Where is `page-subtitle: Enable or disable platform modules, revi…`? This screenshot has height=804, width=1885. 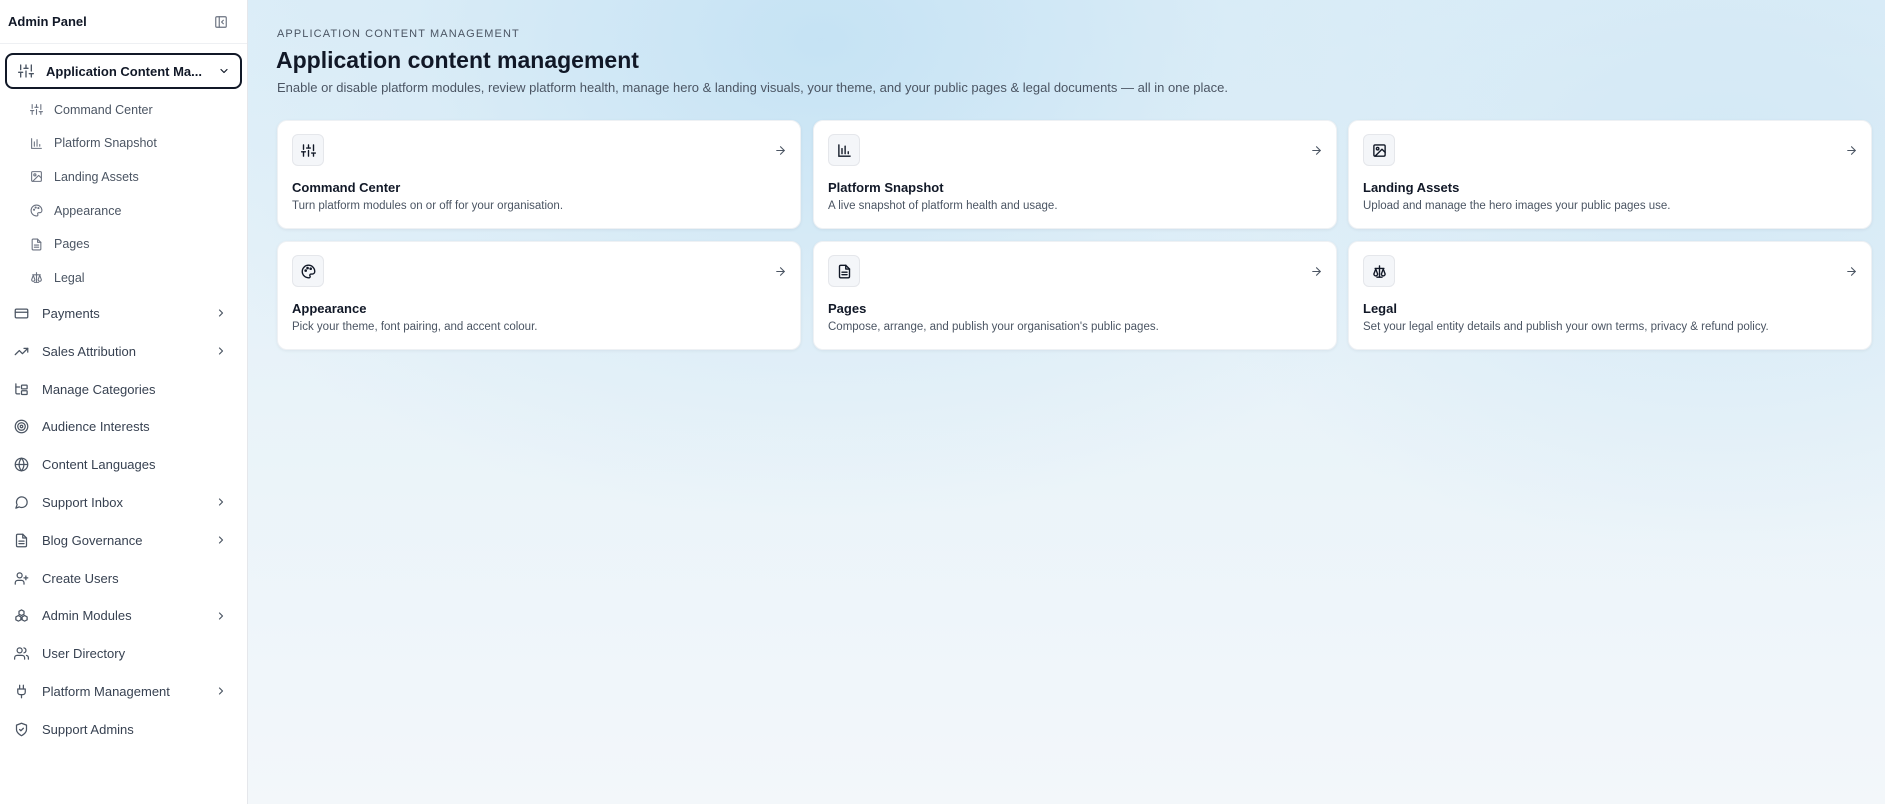 page-subtitle: Enable or disable platform modules, revi… is located at coordinates (752, 87).